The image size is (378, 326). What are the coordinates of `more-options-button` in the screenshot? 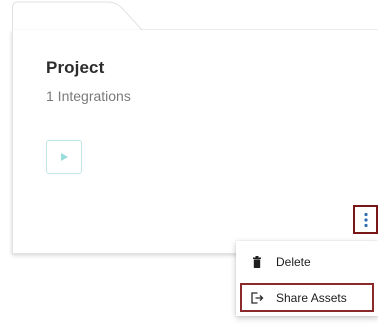 It's located at (365, 219).